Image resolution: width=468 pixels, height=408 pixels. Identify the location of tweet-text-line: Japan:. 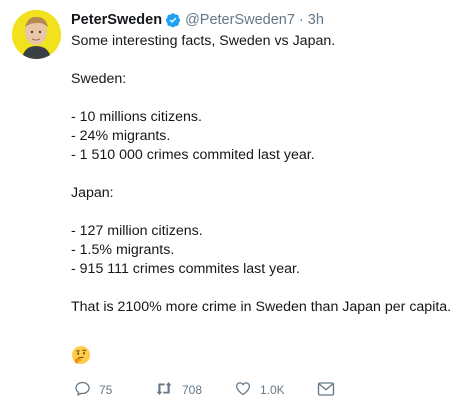
(92, 193).